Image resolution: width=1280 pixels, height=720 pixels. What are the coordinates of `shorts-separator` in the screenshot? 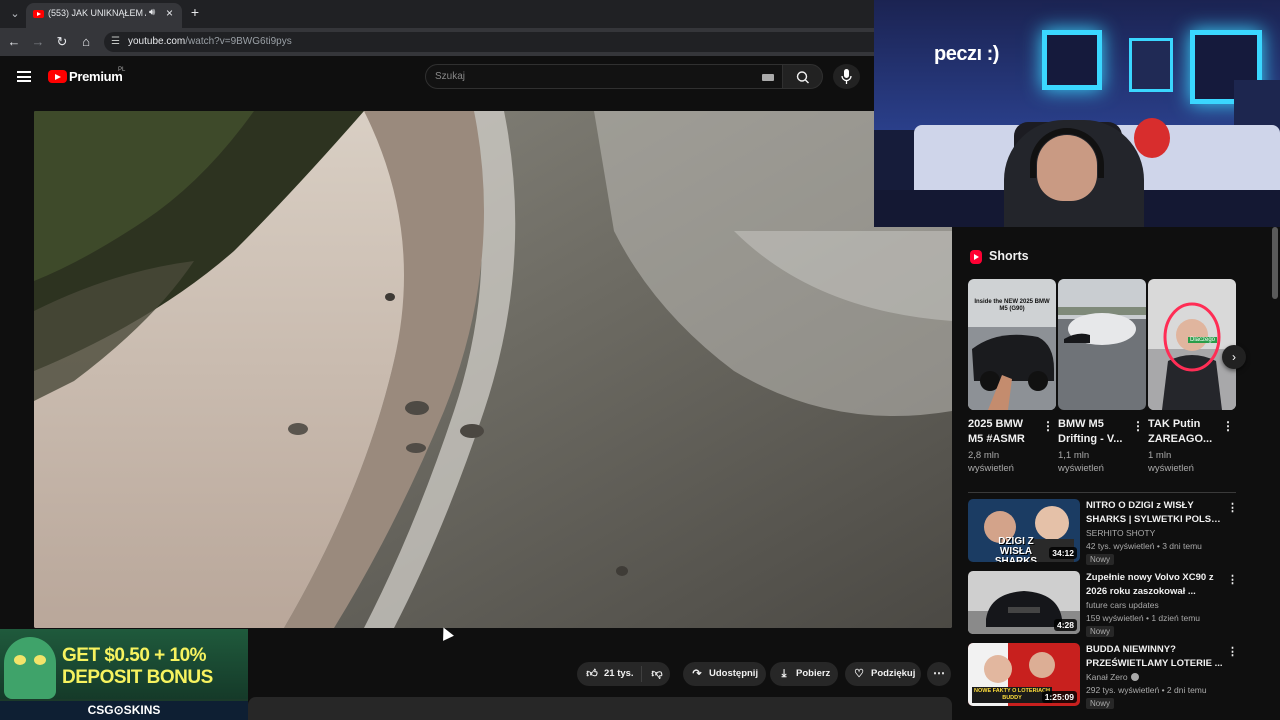 It's located at (1102, 492).